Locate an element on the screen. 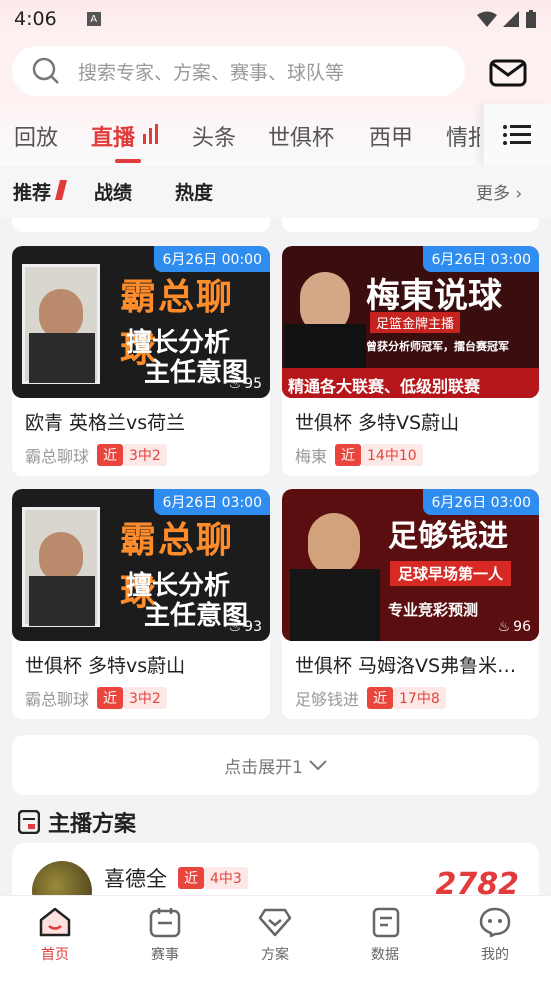 This screenshot has height=981, width=551. wifi-icon is located at coordinates (487, 19).